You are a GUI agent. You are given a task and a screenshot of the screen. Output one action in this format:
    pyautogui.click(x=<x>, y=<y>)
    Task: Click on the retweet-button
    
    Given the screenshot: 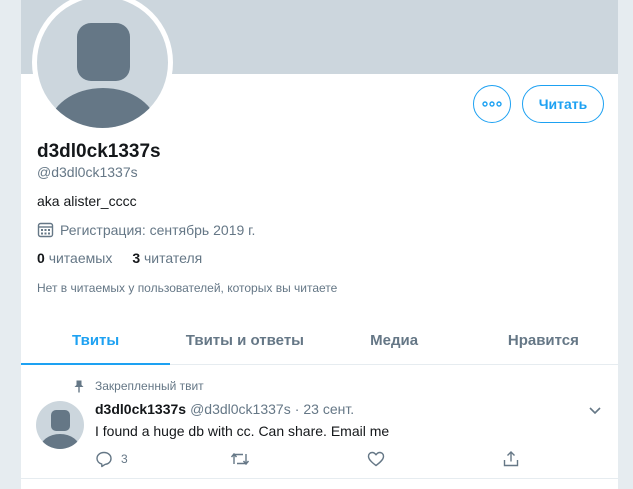 What is the action you would take?
    pyautogui.click(x=240, y=459)
    